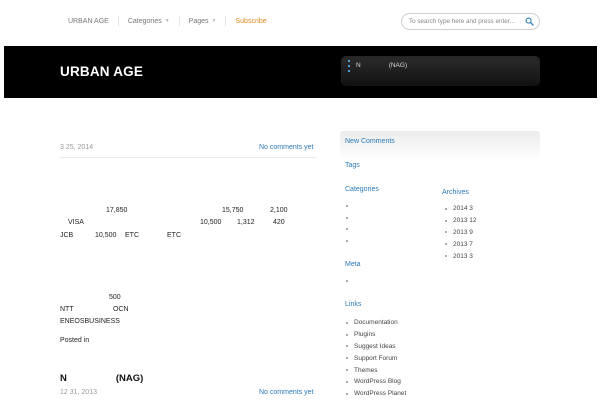 The width and height of the screenshot is (600, 400). I want to click on search-input, so click(468, 21).